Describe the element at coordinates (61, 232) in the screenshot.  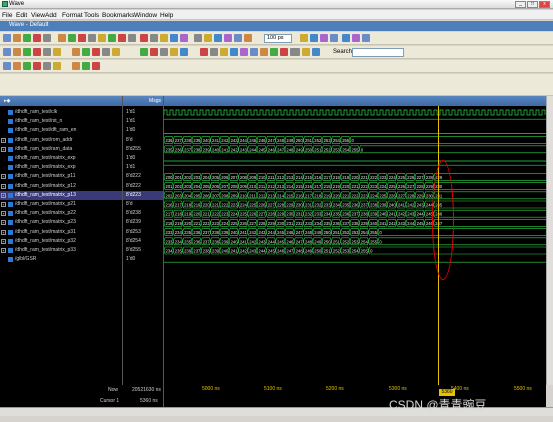
I see `signal-row: + /dhdft_ram_test/matrix_p31` at that location.